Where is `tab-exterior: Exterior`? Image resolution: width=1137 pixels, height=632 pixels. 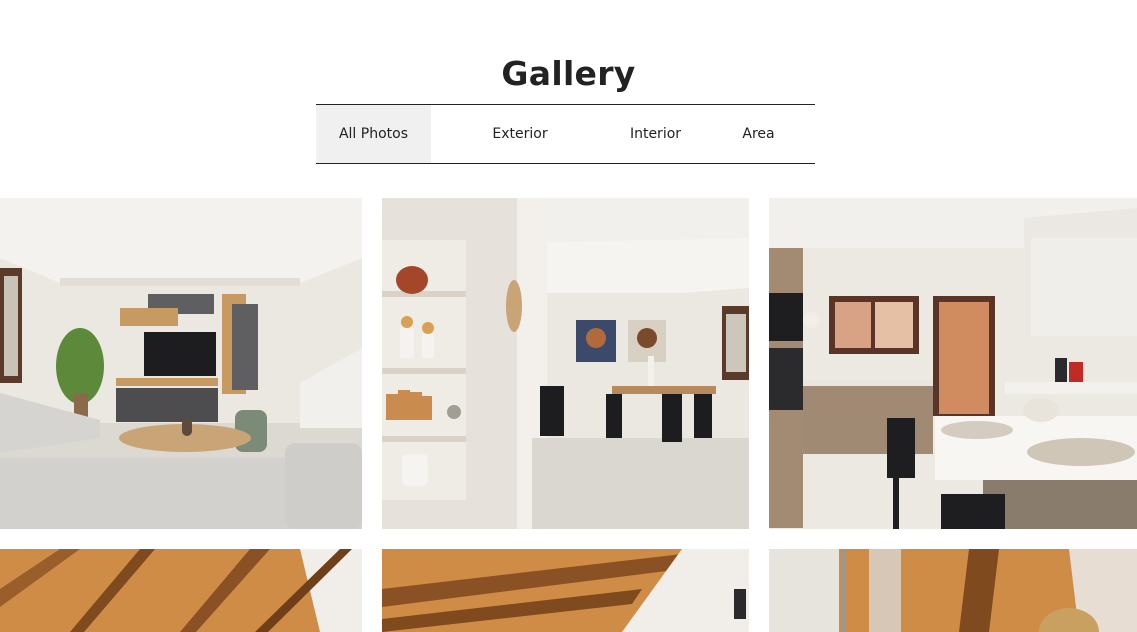
tab-exterior: Exterior is located at coordinates (520, 134).